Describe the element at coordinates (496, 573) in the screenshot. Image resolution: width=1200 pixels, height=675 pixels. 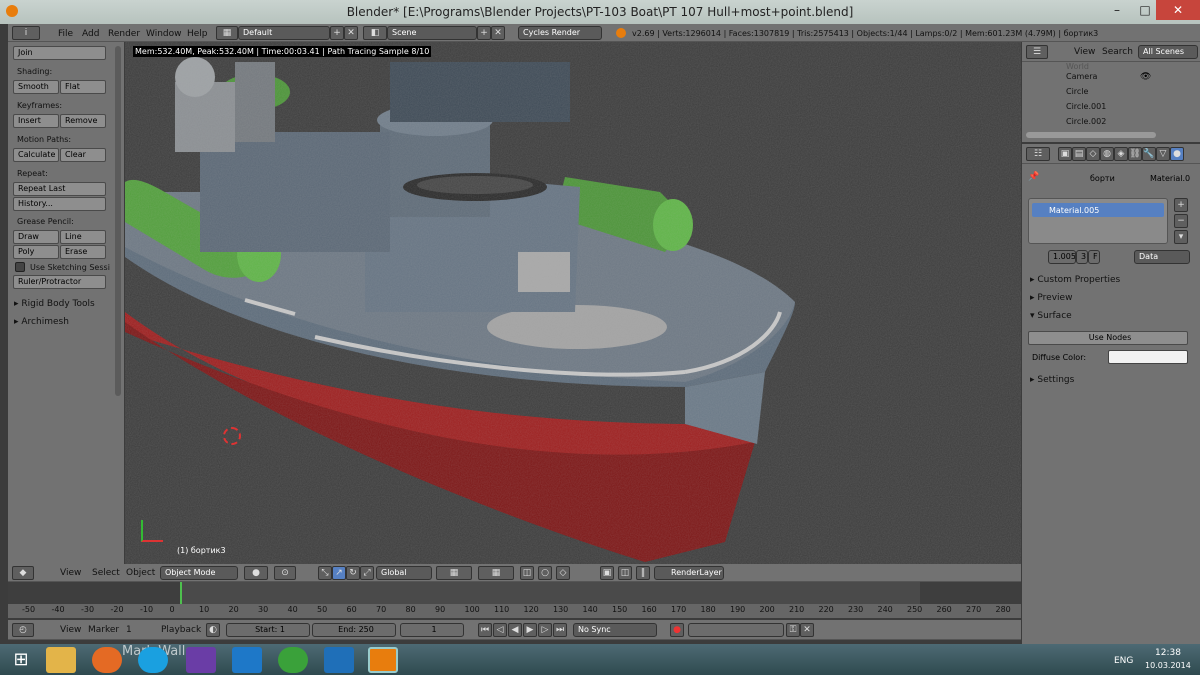
I see `layers2-icon: ▦` at that location.